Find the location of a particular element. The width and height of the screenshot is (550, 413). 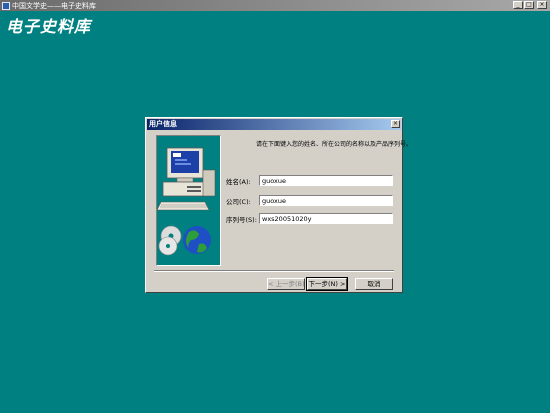

dialog-title: 用户信息 is located at coordinates (274, 124).